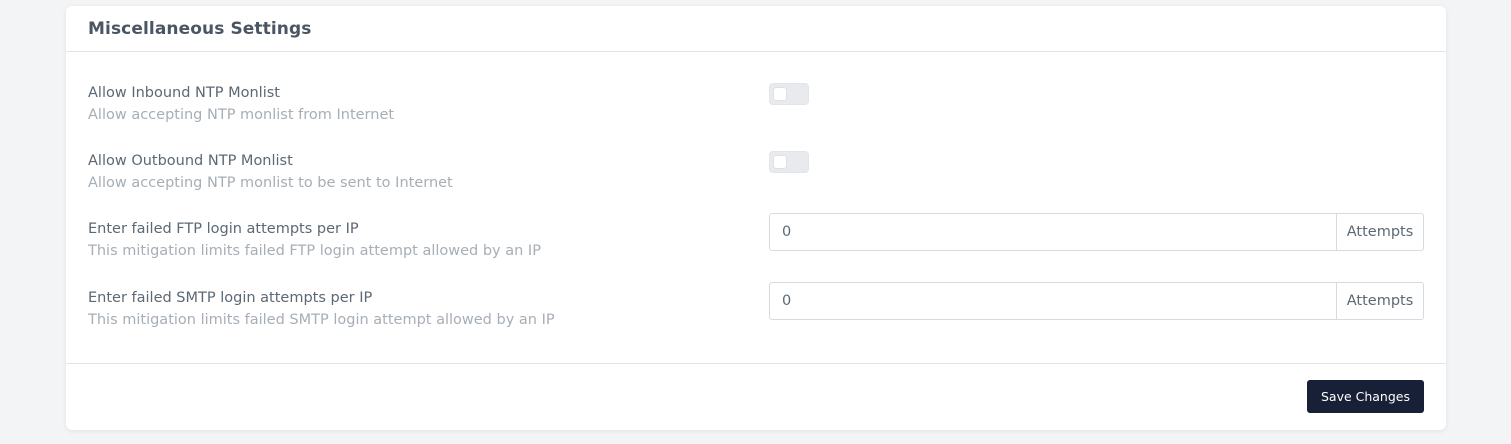  What do you see at coordinates (1365, 396) in the screenshot?
I see `save-changes-button: Save Changes` at bounding box center [1365, 396].